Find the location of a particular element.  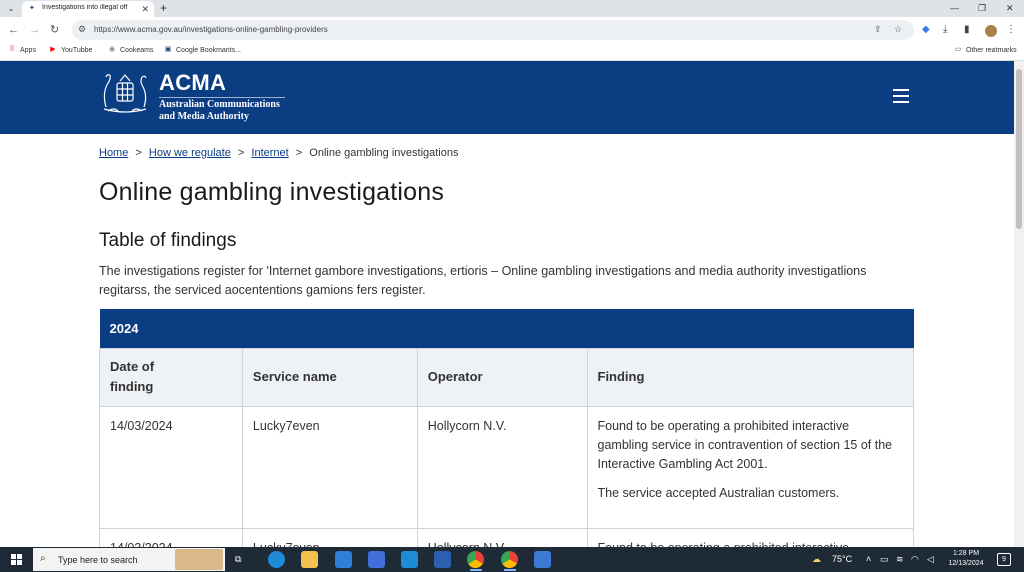

apps-grid-icon: ⠿ is located at coordinates (12, 49).